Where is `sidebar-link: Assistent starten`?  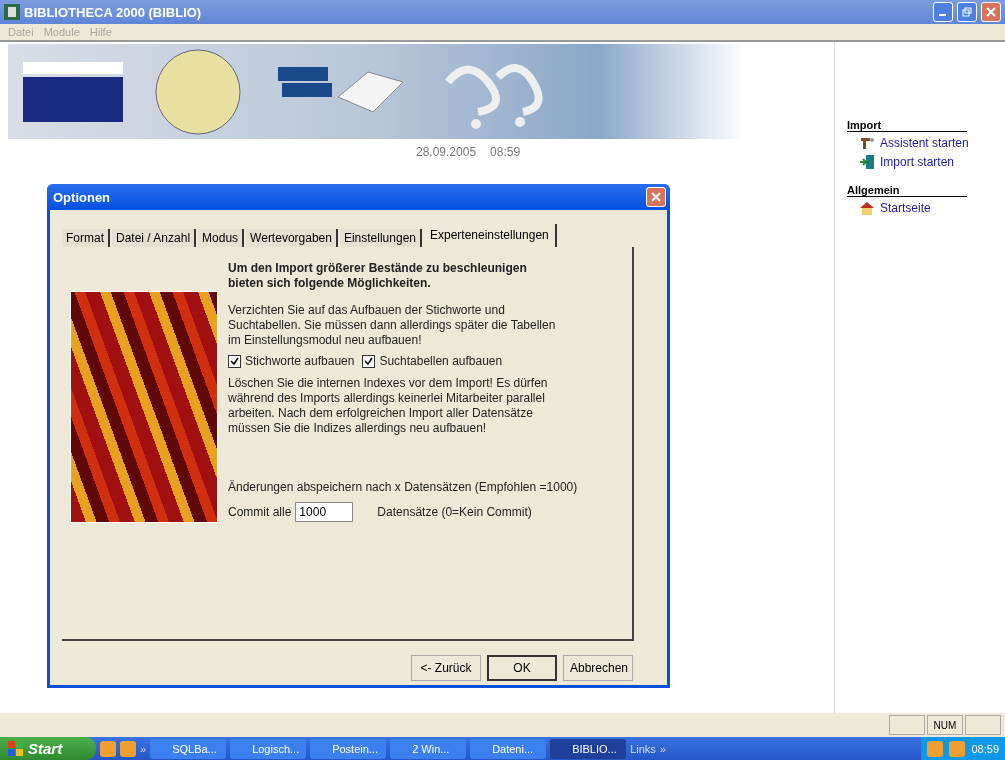
sidebar-link: Assistent starten is located at coordinates (926, 143).